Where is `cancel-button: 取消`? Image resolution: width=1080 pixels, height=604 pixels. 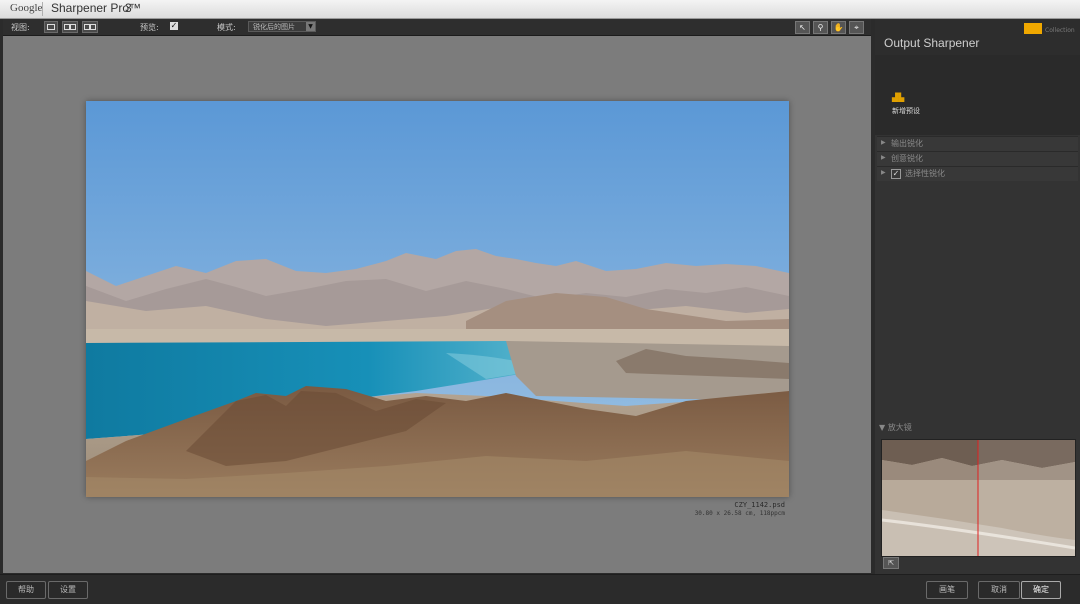
cancel-button: 取消 is located at coordinates (999, 590).